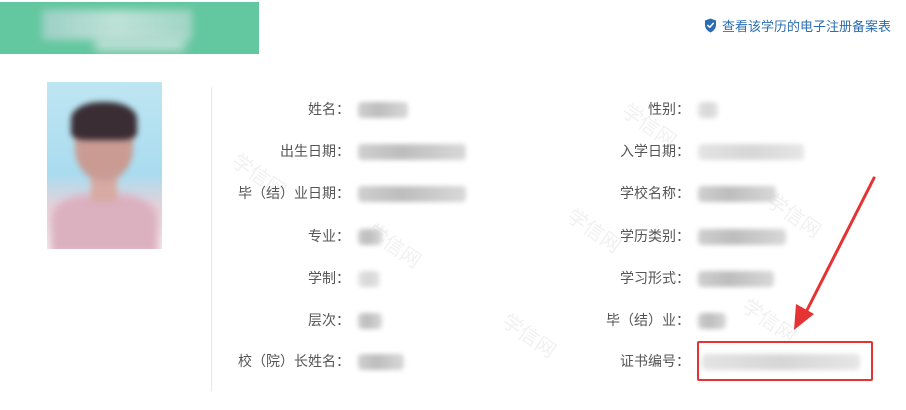 The image size is (906, 410). I want to click on field-duration: 学制：, so click(285, 279).